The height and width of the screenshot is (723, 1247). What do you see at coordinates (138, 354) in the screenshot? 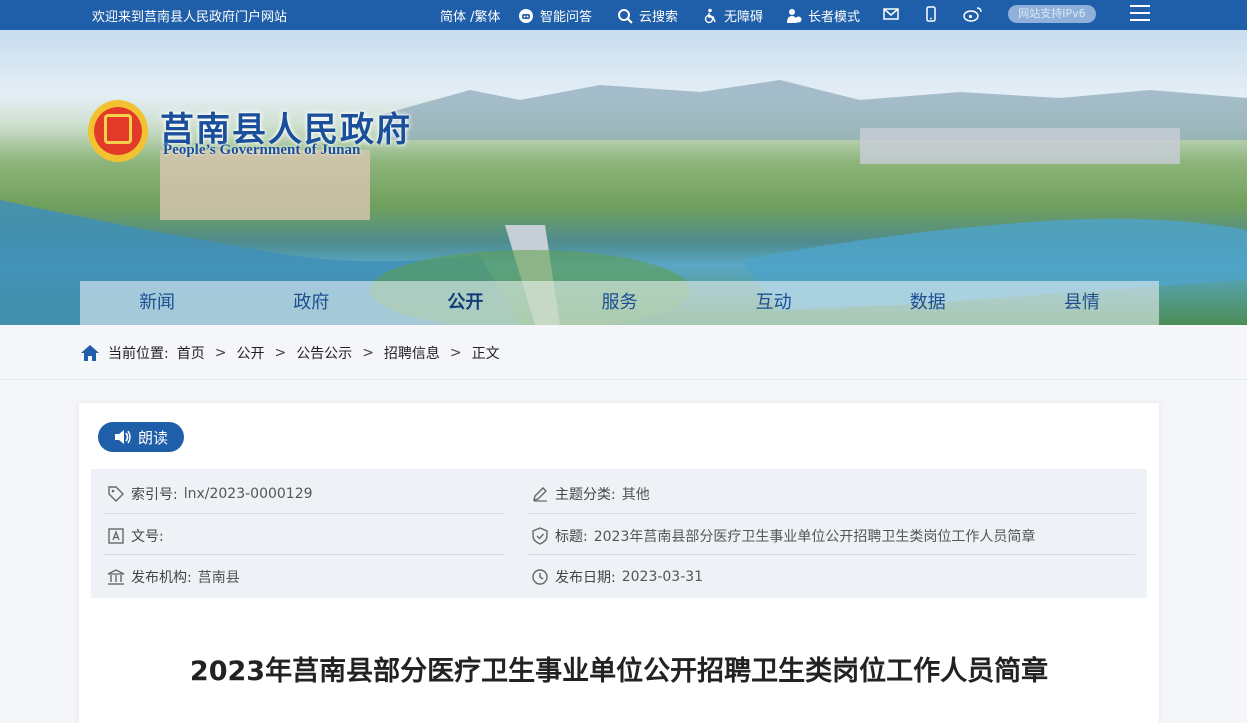
I see `breadcrumb-prefix: 当前位置:` at bounding box center [138, 354].